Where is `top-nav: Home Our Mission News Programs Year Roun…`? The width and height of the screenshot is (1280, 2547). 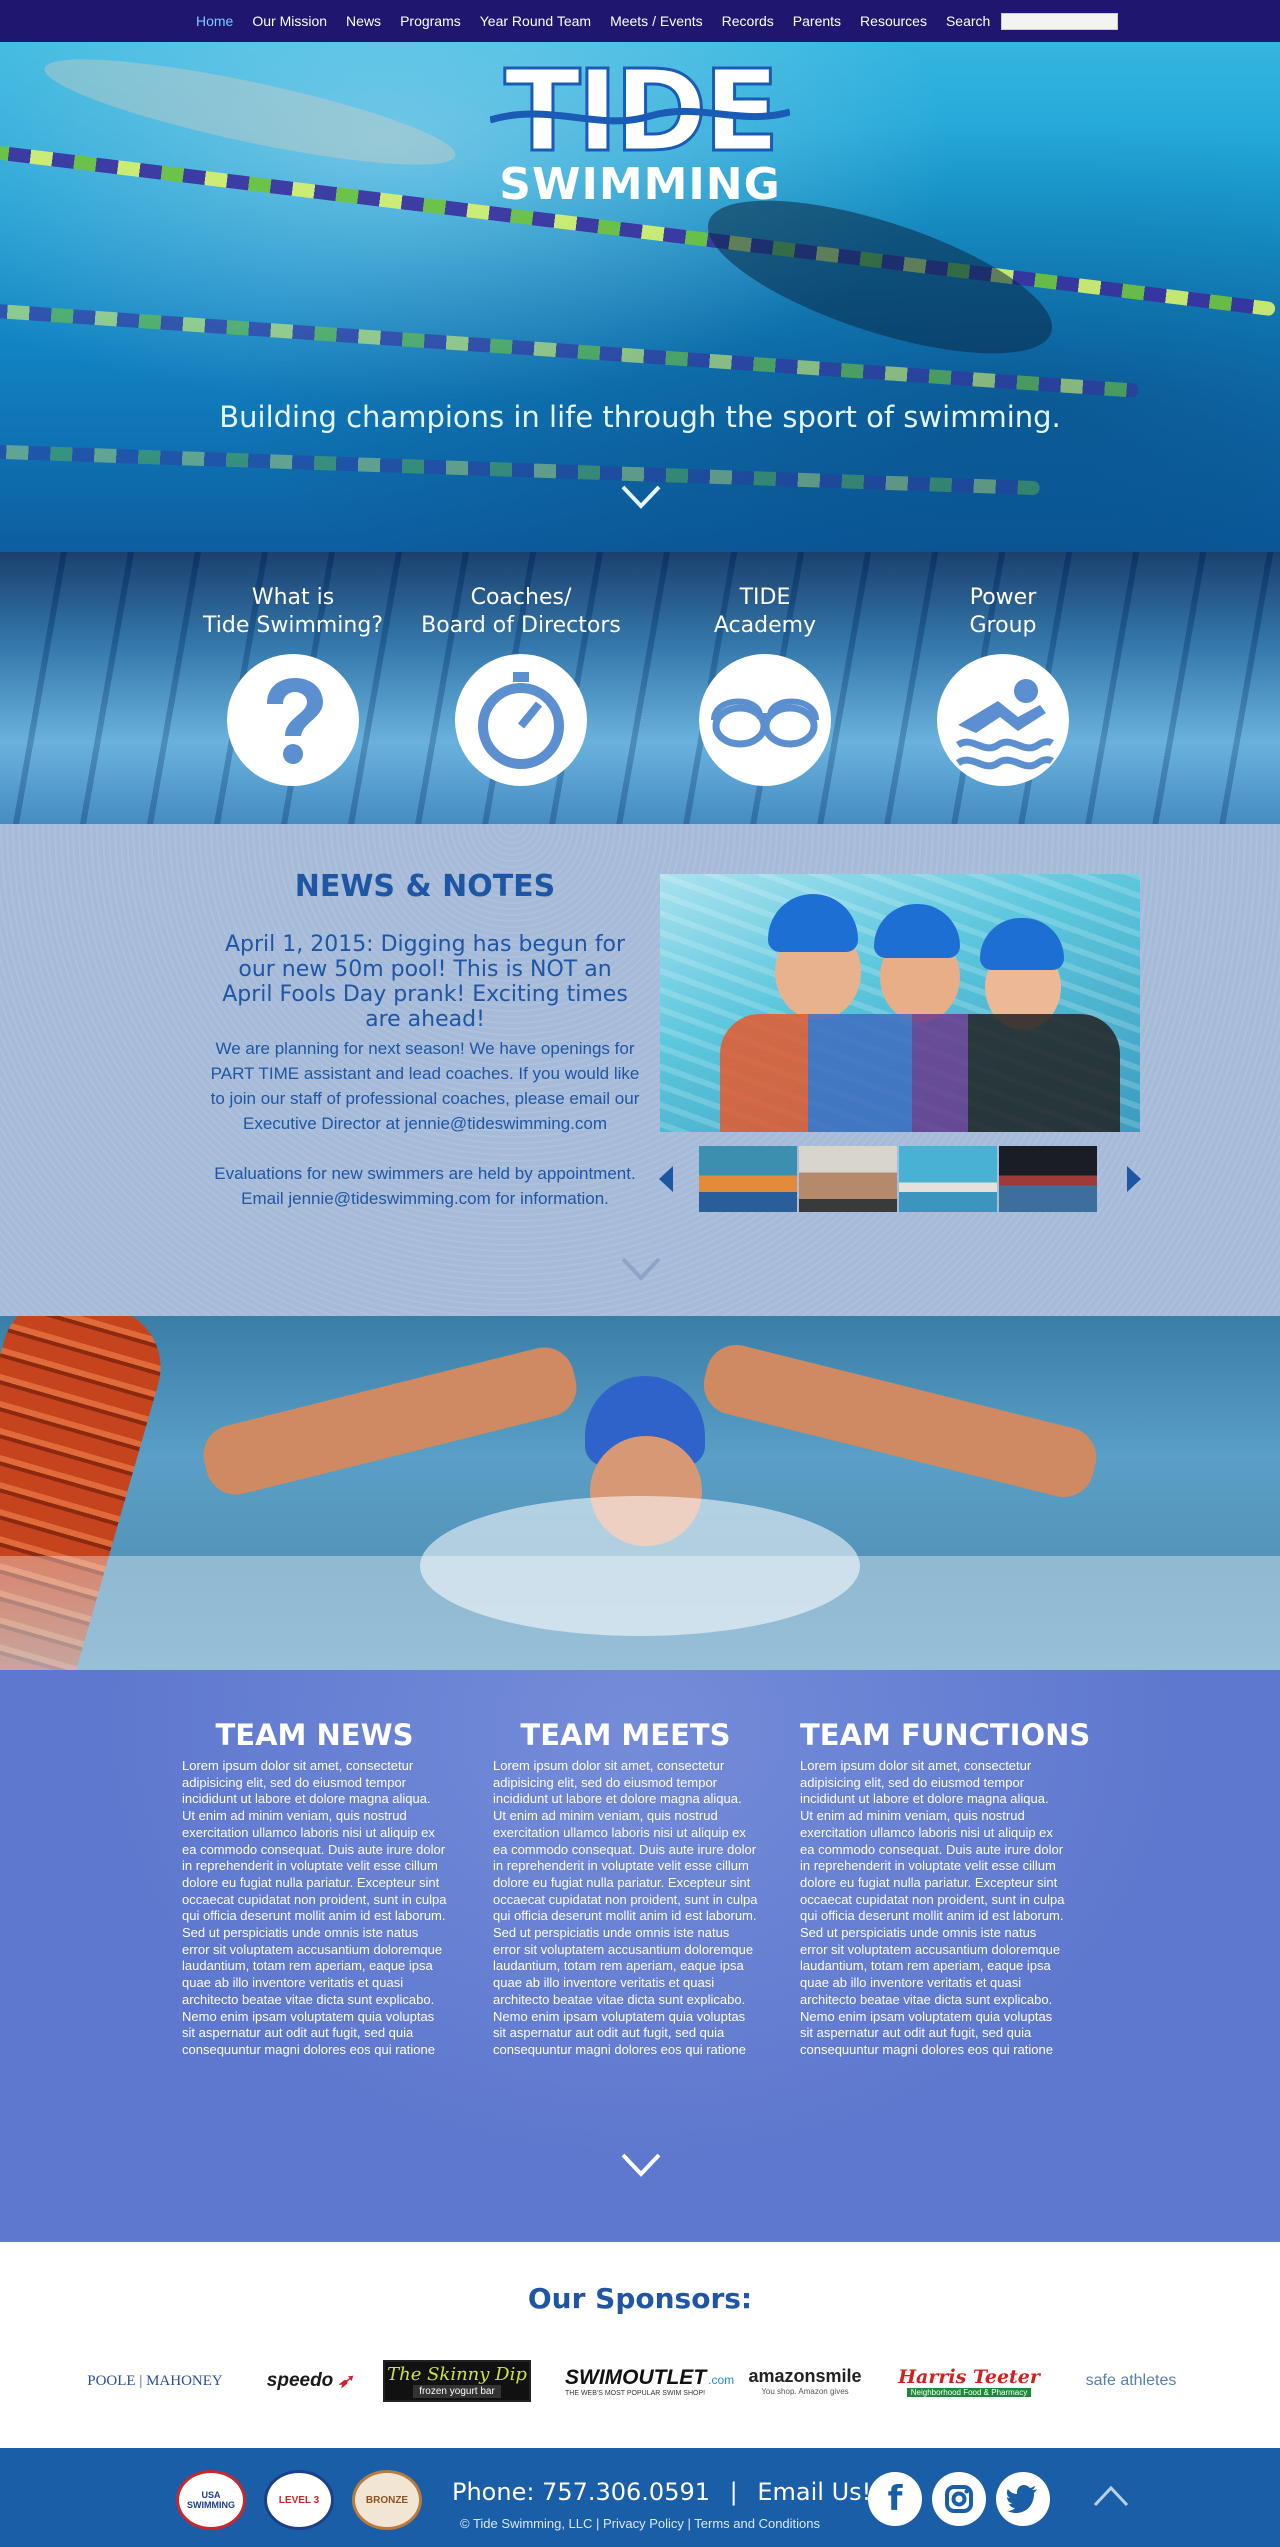
top-nav: Home Our Mission News Programs Year Roun… is located at coordinates (640, 21).